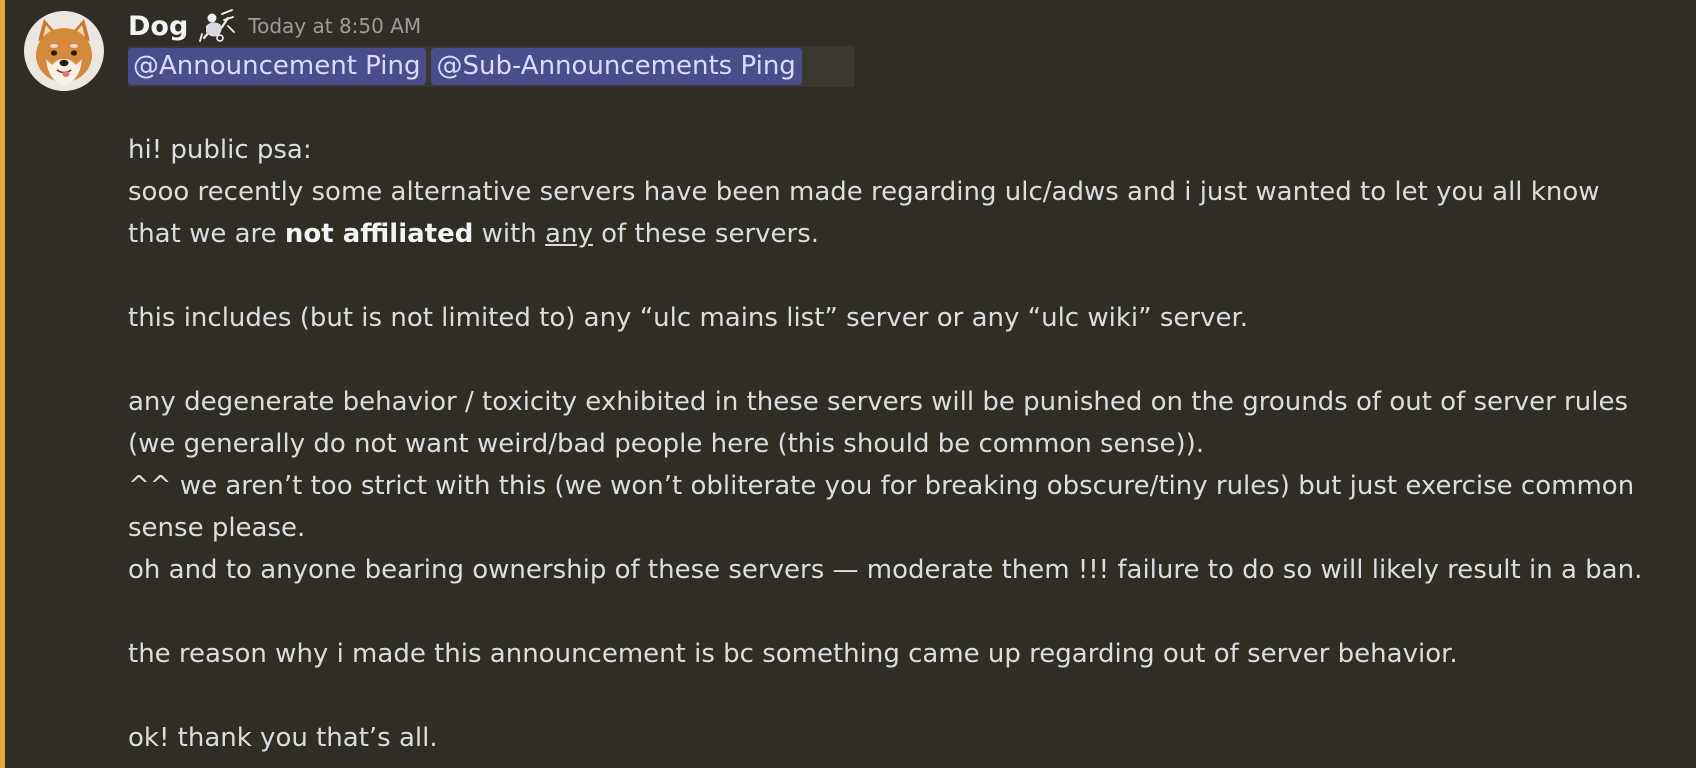 This screenshot has width=1696, height=768. What do you see at coordinates (379, 234) in the screenshot?
I see `bold-text: not affiliated` at bounding box center [379, 234].